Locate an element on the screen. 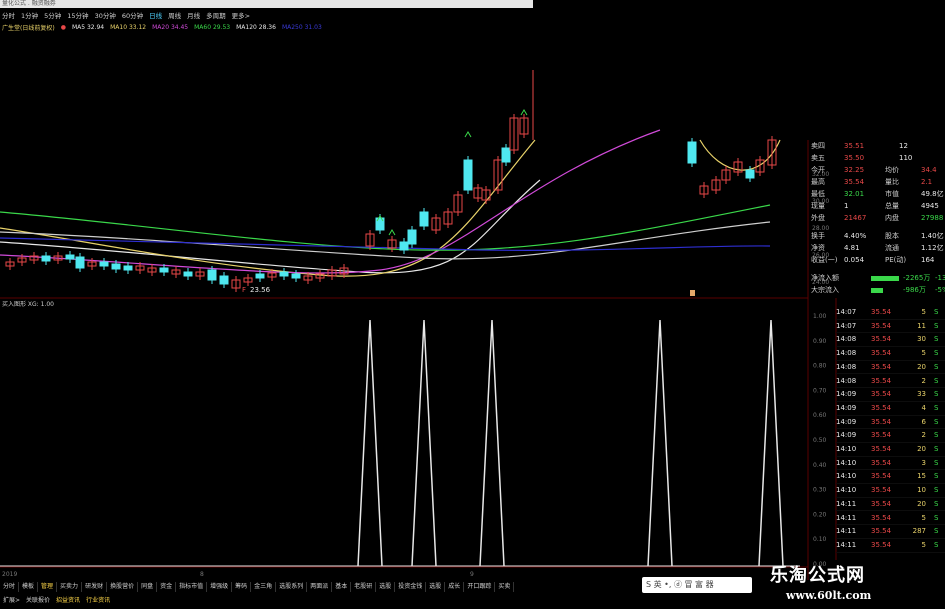 This screenshot has width=945, height=609. tick-row: 14:08 35.54 2 S is located at coordinates (890, 382).